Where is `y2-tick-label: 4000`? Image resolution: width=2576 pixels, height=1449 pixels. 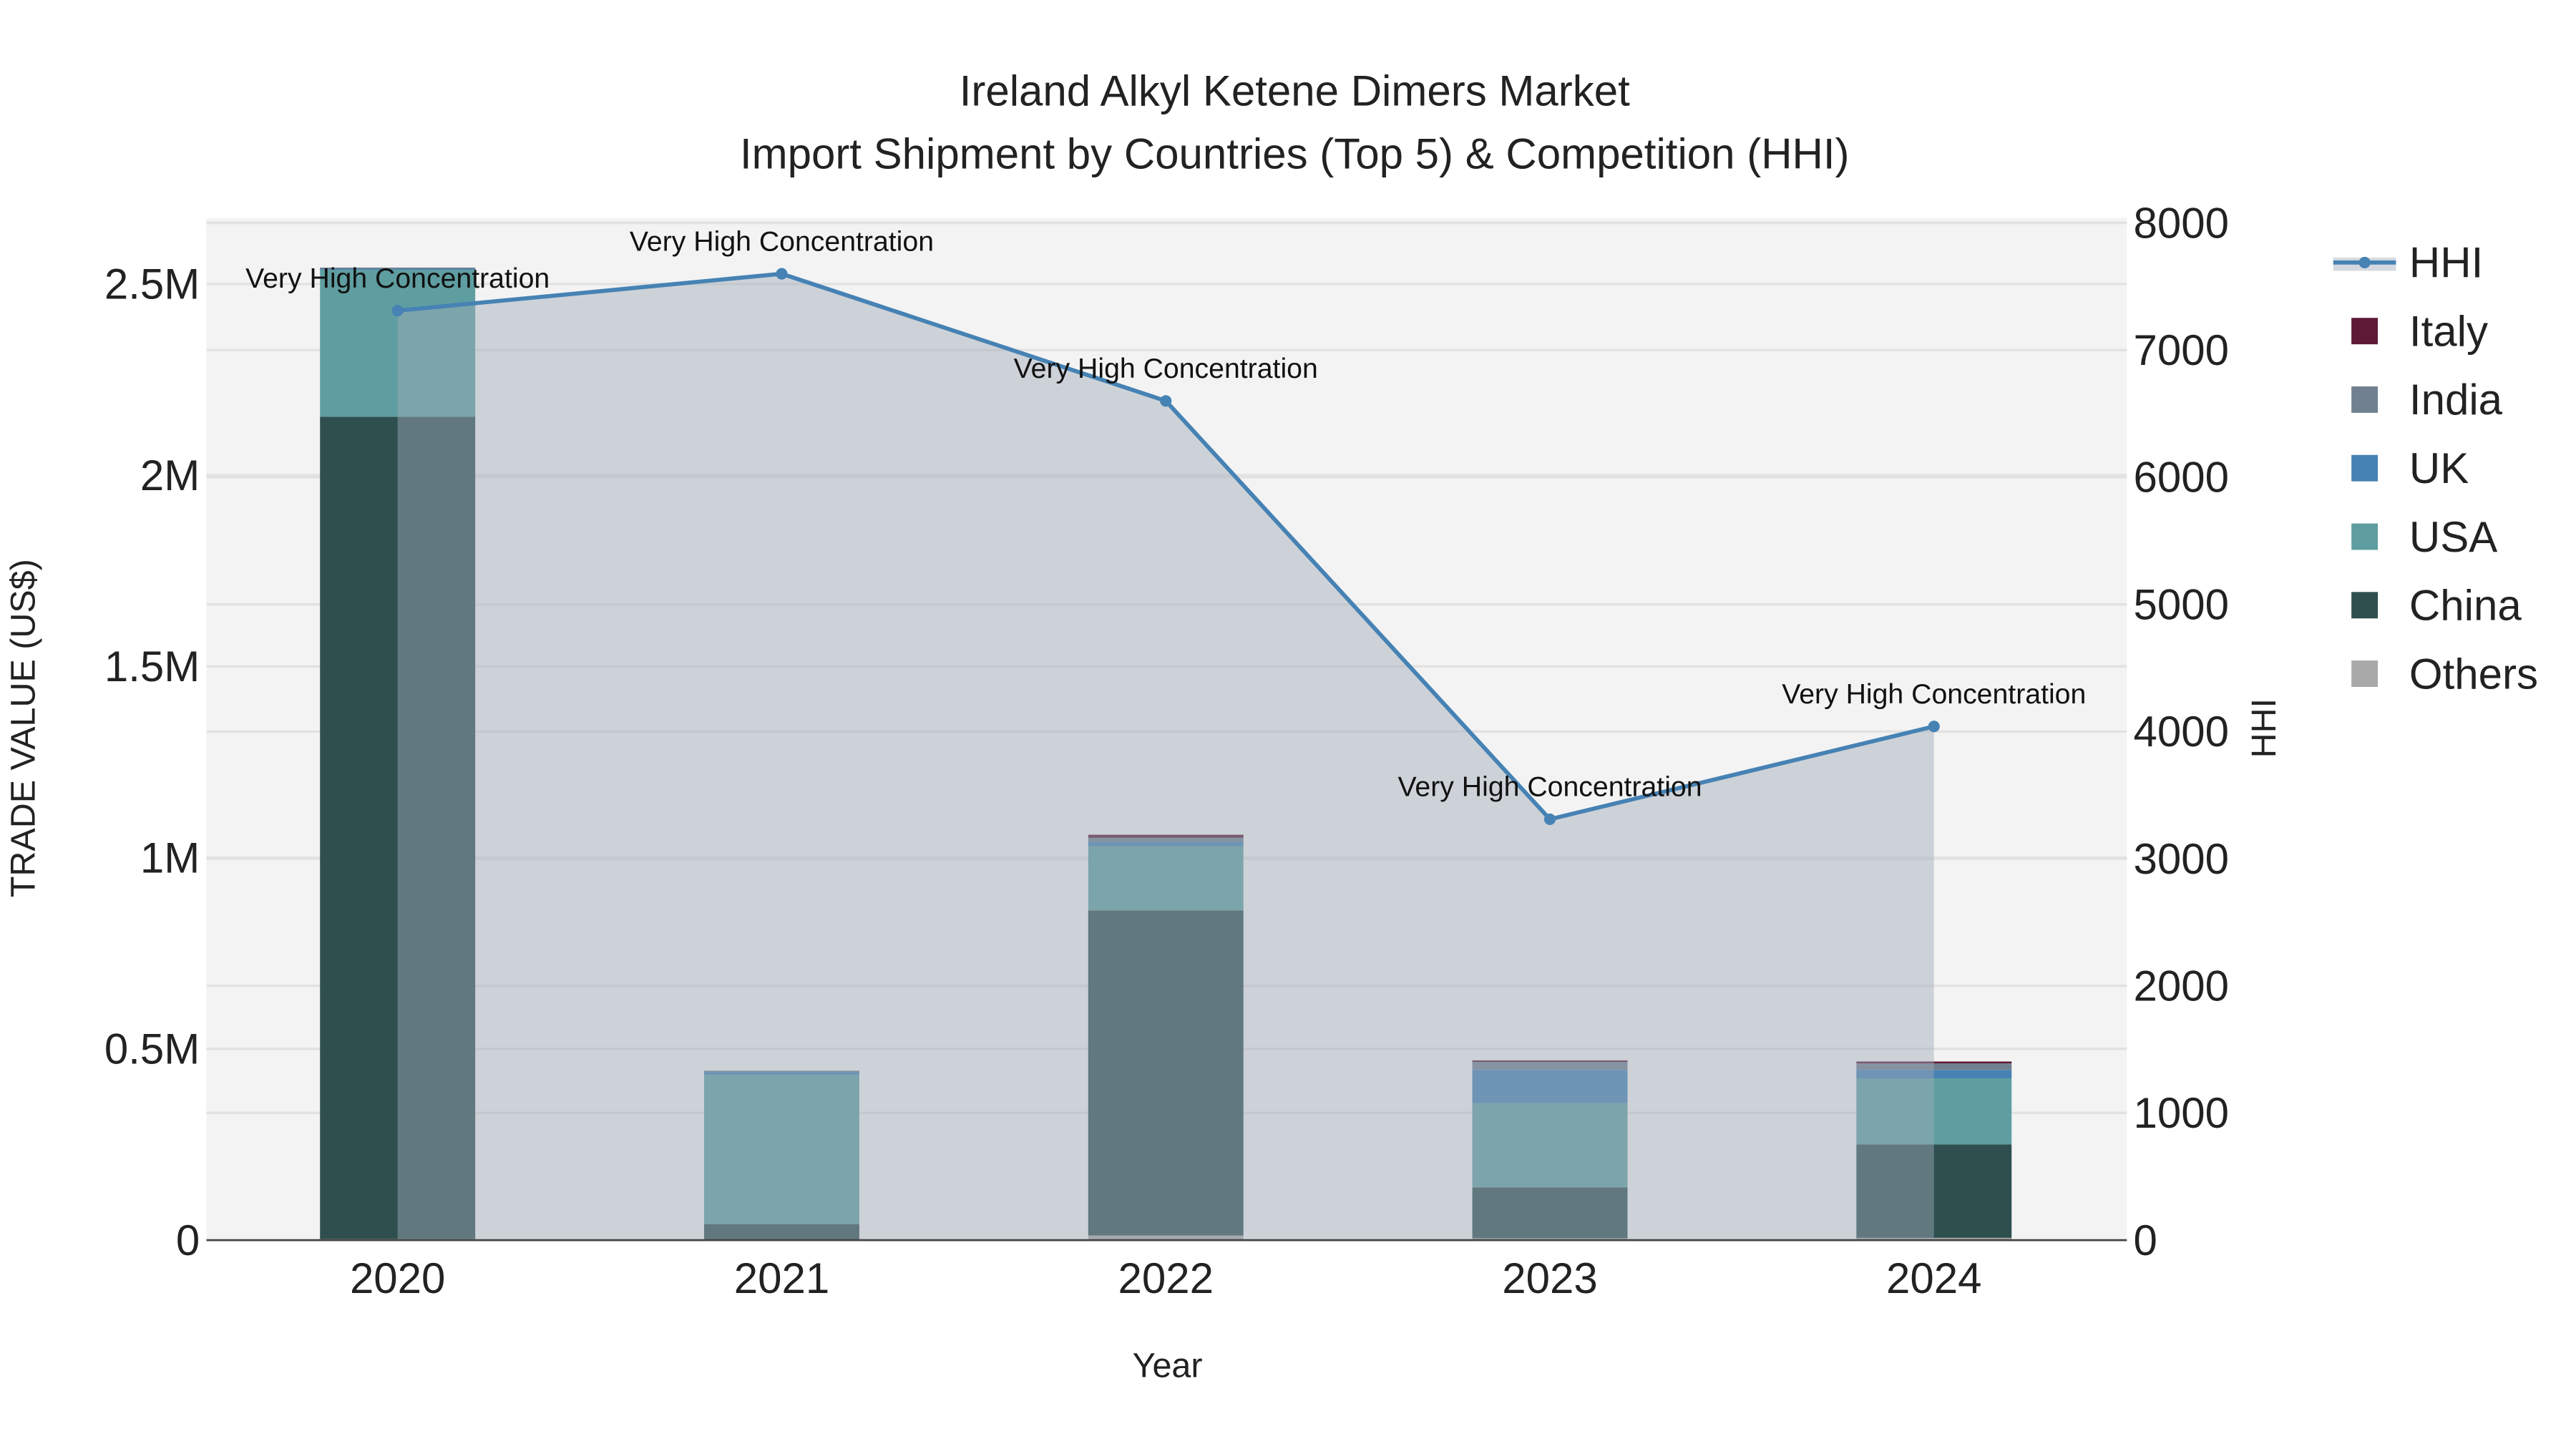
y2-tick-label: 4000 is located at coordinates (2181, 732).